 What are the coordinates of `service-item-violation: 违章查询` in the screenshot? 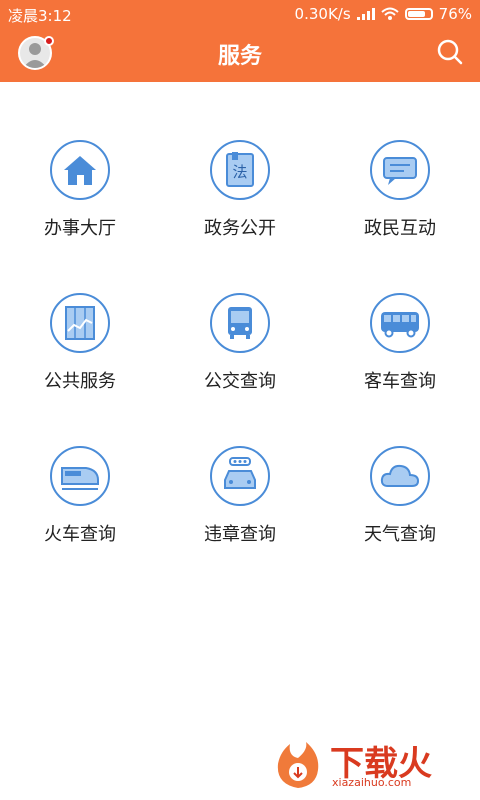 It's located at (240, 466).